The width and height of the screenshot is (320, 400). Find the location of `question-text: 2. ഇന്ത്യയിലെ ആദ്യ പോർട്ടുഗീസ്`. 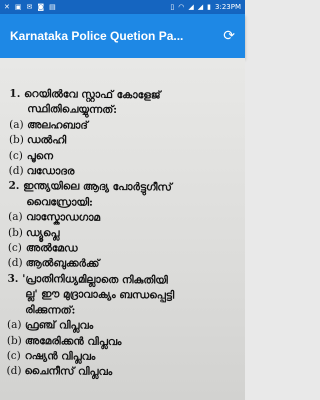

question-text: 2. ഇന്ത്യയിലെ ആദ്യ പോർട്ടുഗീസ് is located at coordinates (90, 187).